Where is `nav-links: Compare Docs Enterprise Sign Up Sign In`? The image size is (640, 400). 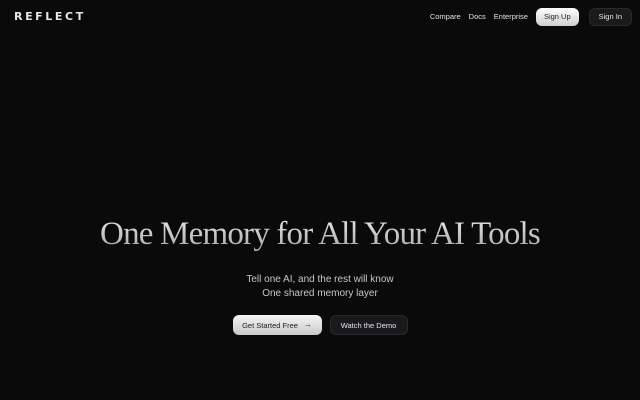 nav-links: Compare Docs Enterprise Sign Up Sign In is located at coordinates (531, 17).